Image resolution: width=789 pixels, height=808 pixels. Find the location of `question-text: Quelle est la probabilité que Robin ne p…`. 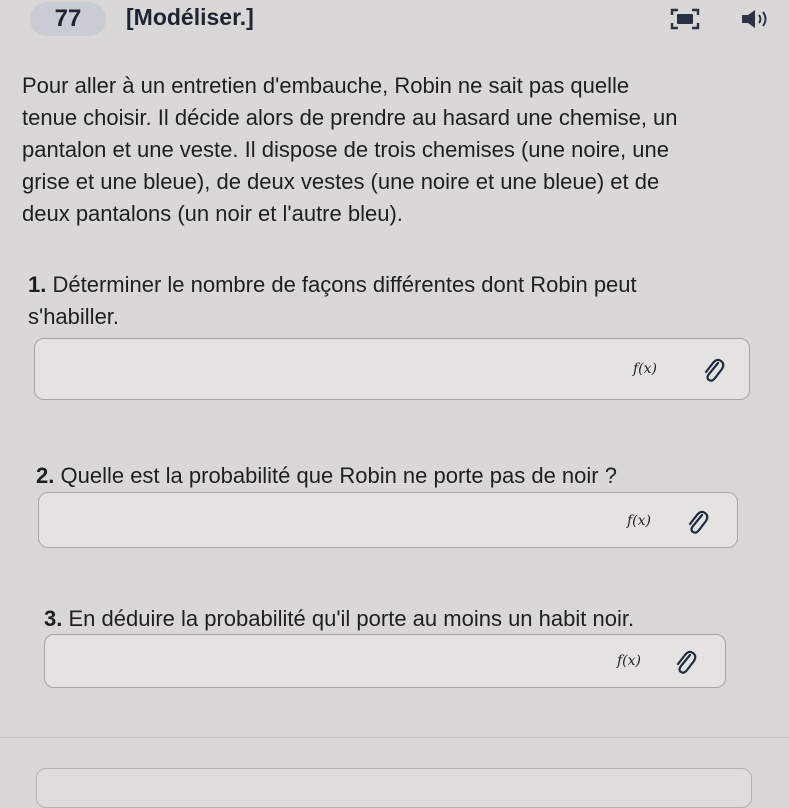

question-text: Quelle est la probabilité que Robin ne p… is located at coordinates (338, 475).